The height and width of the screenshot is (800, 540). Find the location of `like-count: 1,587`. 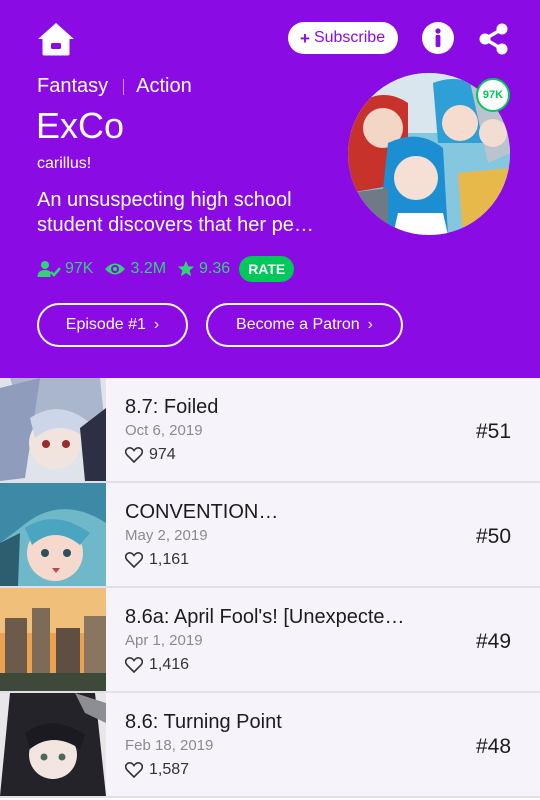

like-count: 1,587 is located at coordinates (169, 769).